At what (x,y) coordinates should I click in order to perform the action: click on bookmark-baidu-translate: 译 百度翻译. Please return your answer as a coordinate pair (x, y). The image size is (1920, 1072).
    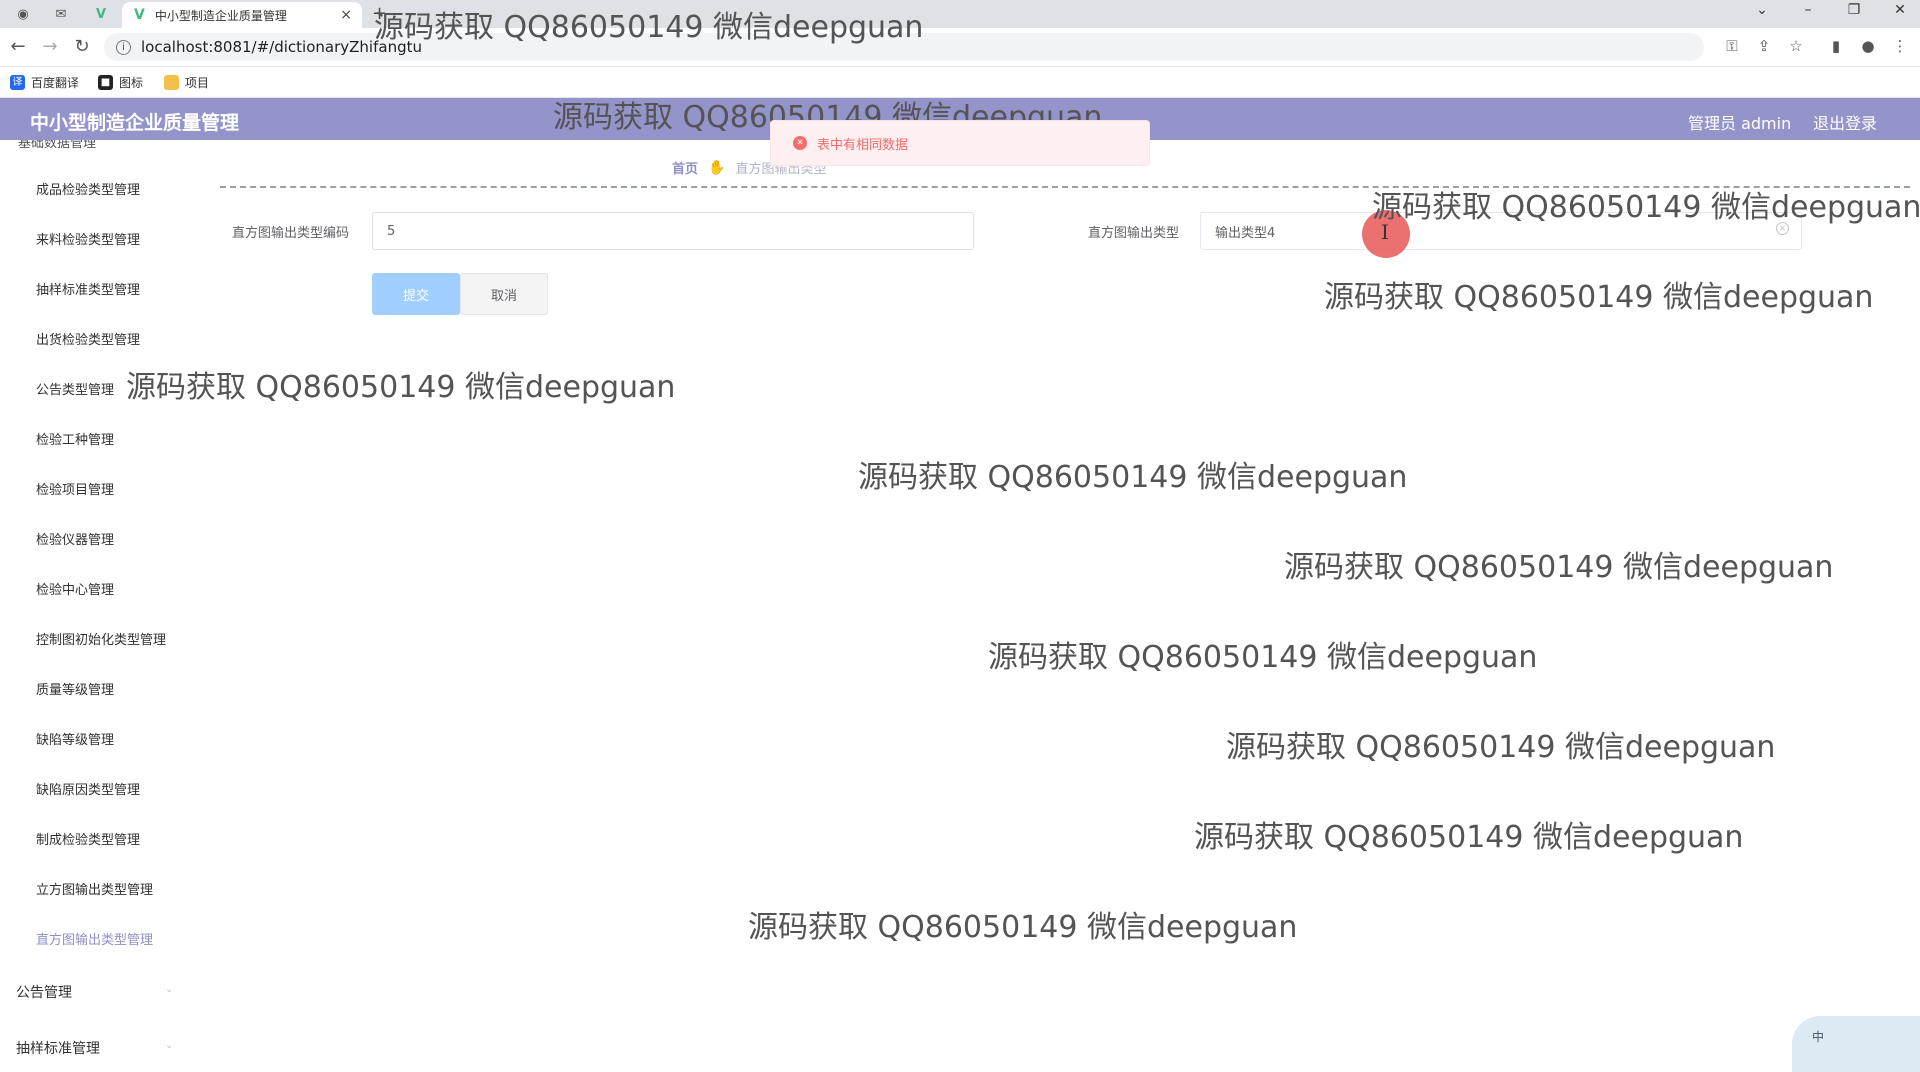
    Looking at the image, I should click on (44, 82).